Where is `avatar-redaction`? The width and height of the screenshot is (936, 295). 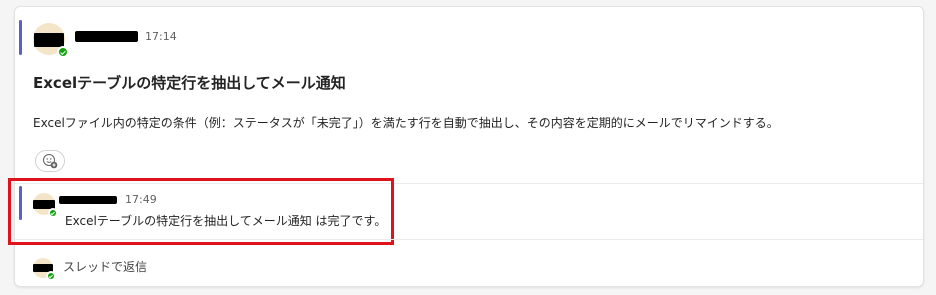 avatar-redaction is located at coordinates (49, 40).